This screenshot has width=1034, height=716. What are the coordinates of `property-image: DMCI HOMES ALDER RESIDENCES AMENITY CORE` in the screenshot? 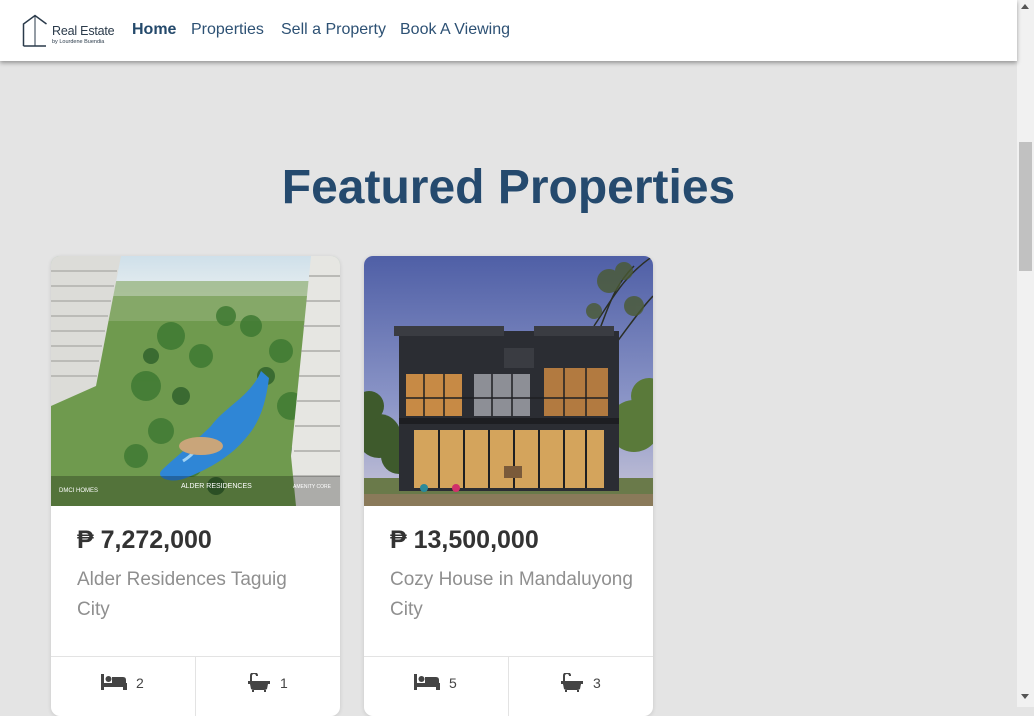 It's located at (195, 381).